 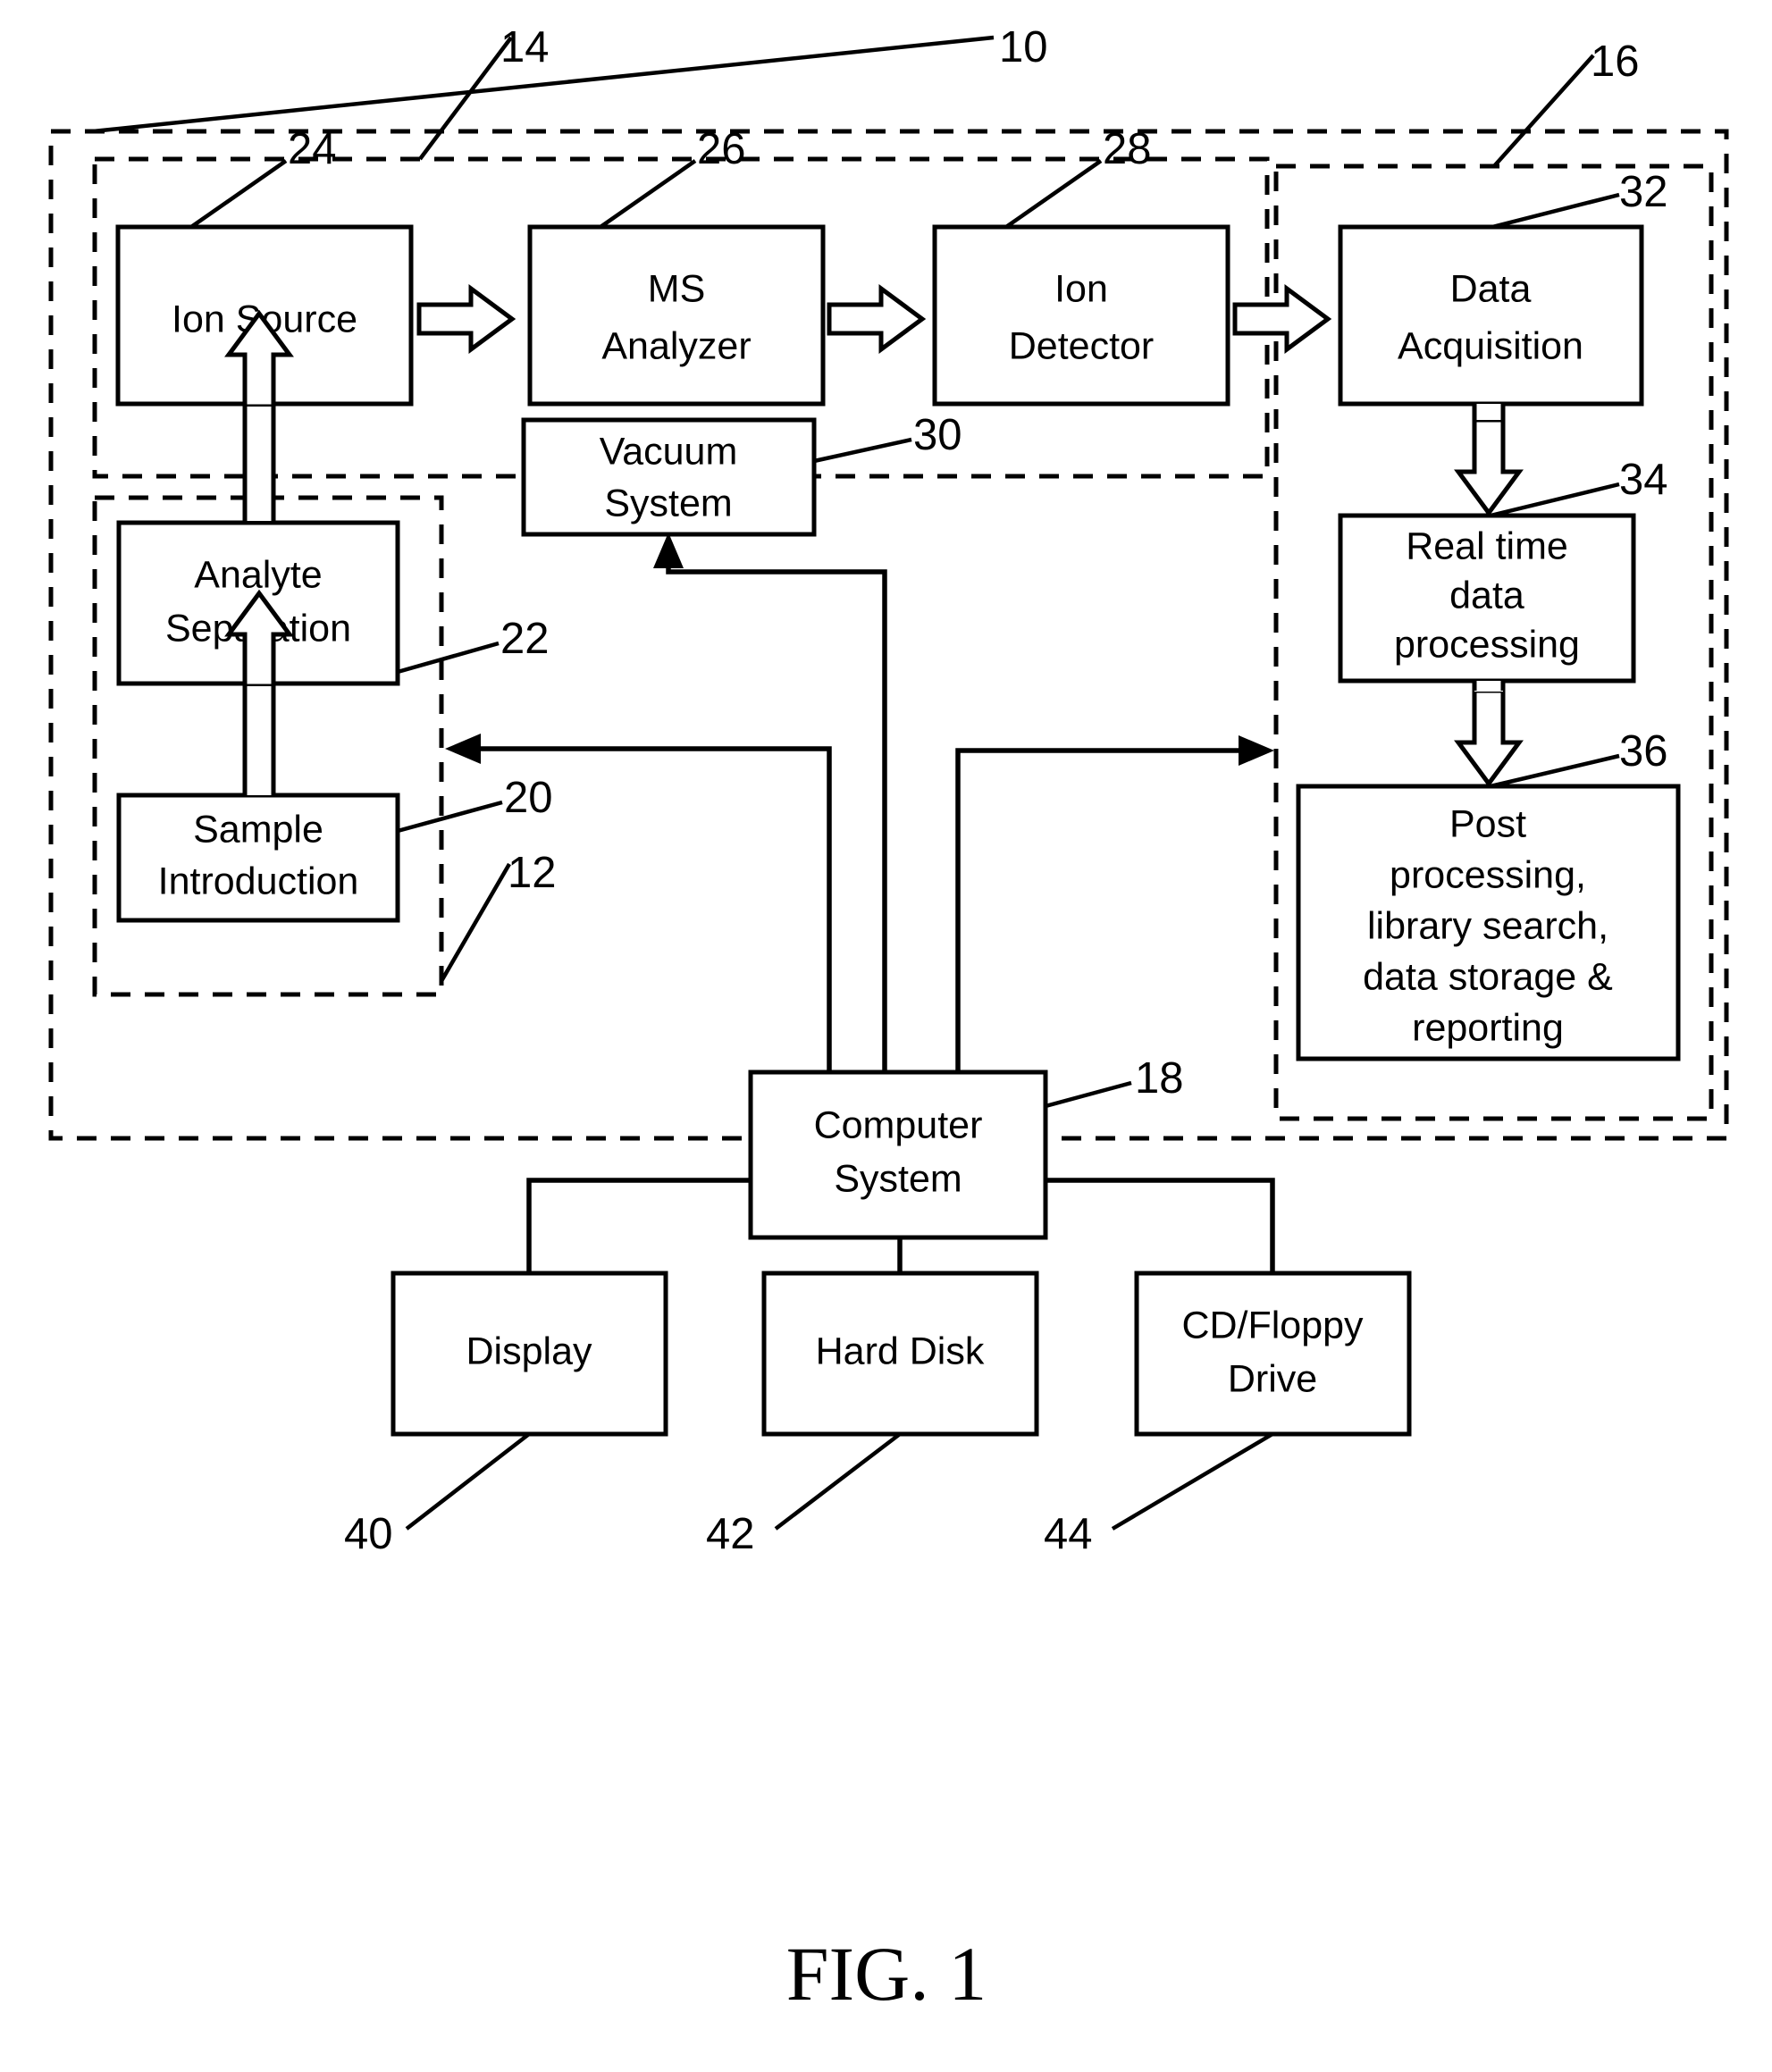 I want to click on ref-number-34: 34, so click(x=1643, y=480).